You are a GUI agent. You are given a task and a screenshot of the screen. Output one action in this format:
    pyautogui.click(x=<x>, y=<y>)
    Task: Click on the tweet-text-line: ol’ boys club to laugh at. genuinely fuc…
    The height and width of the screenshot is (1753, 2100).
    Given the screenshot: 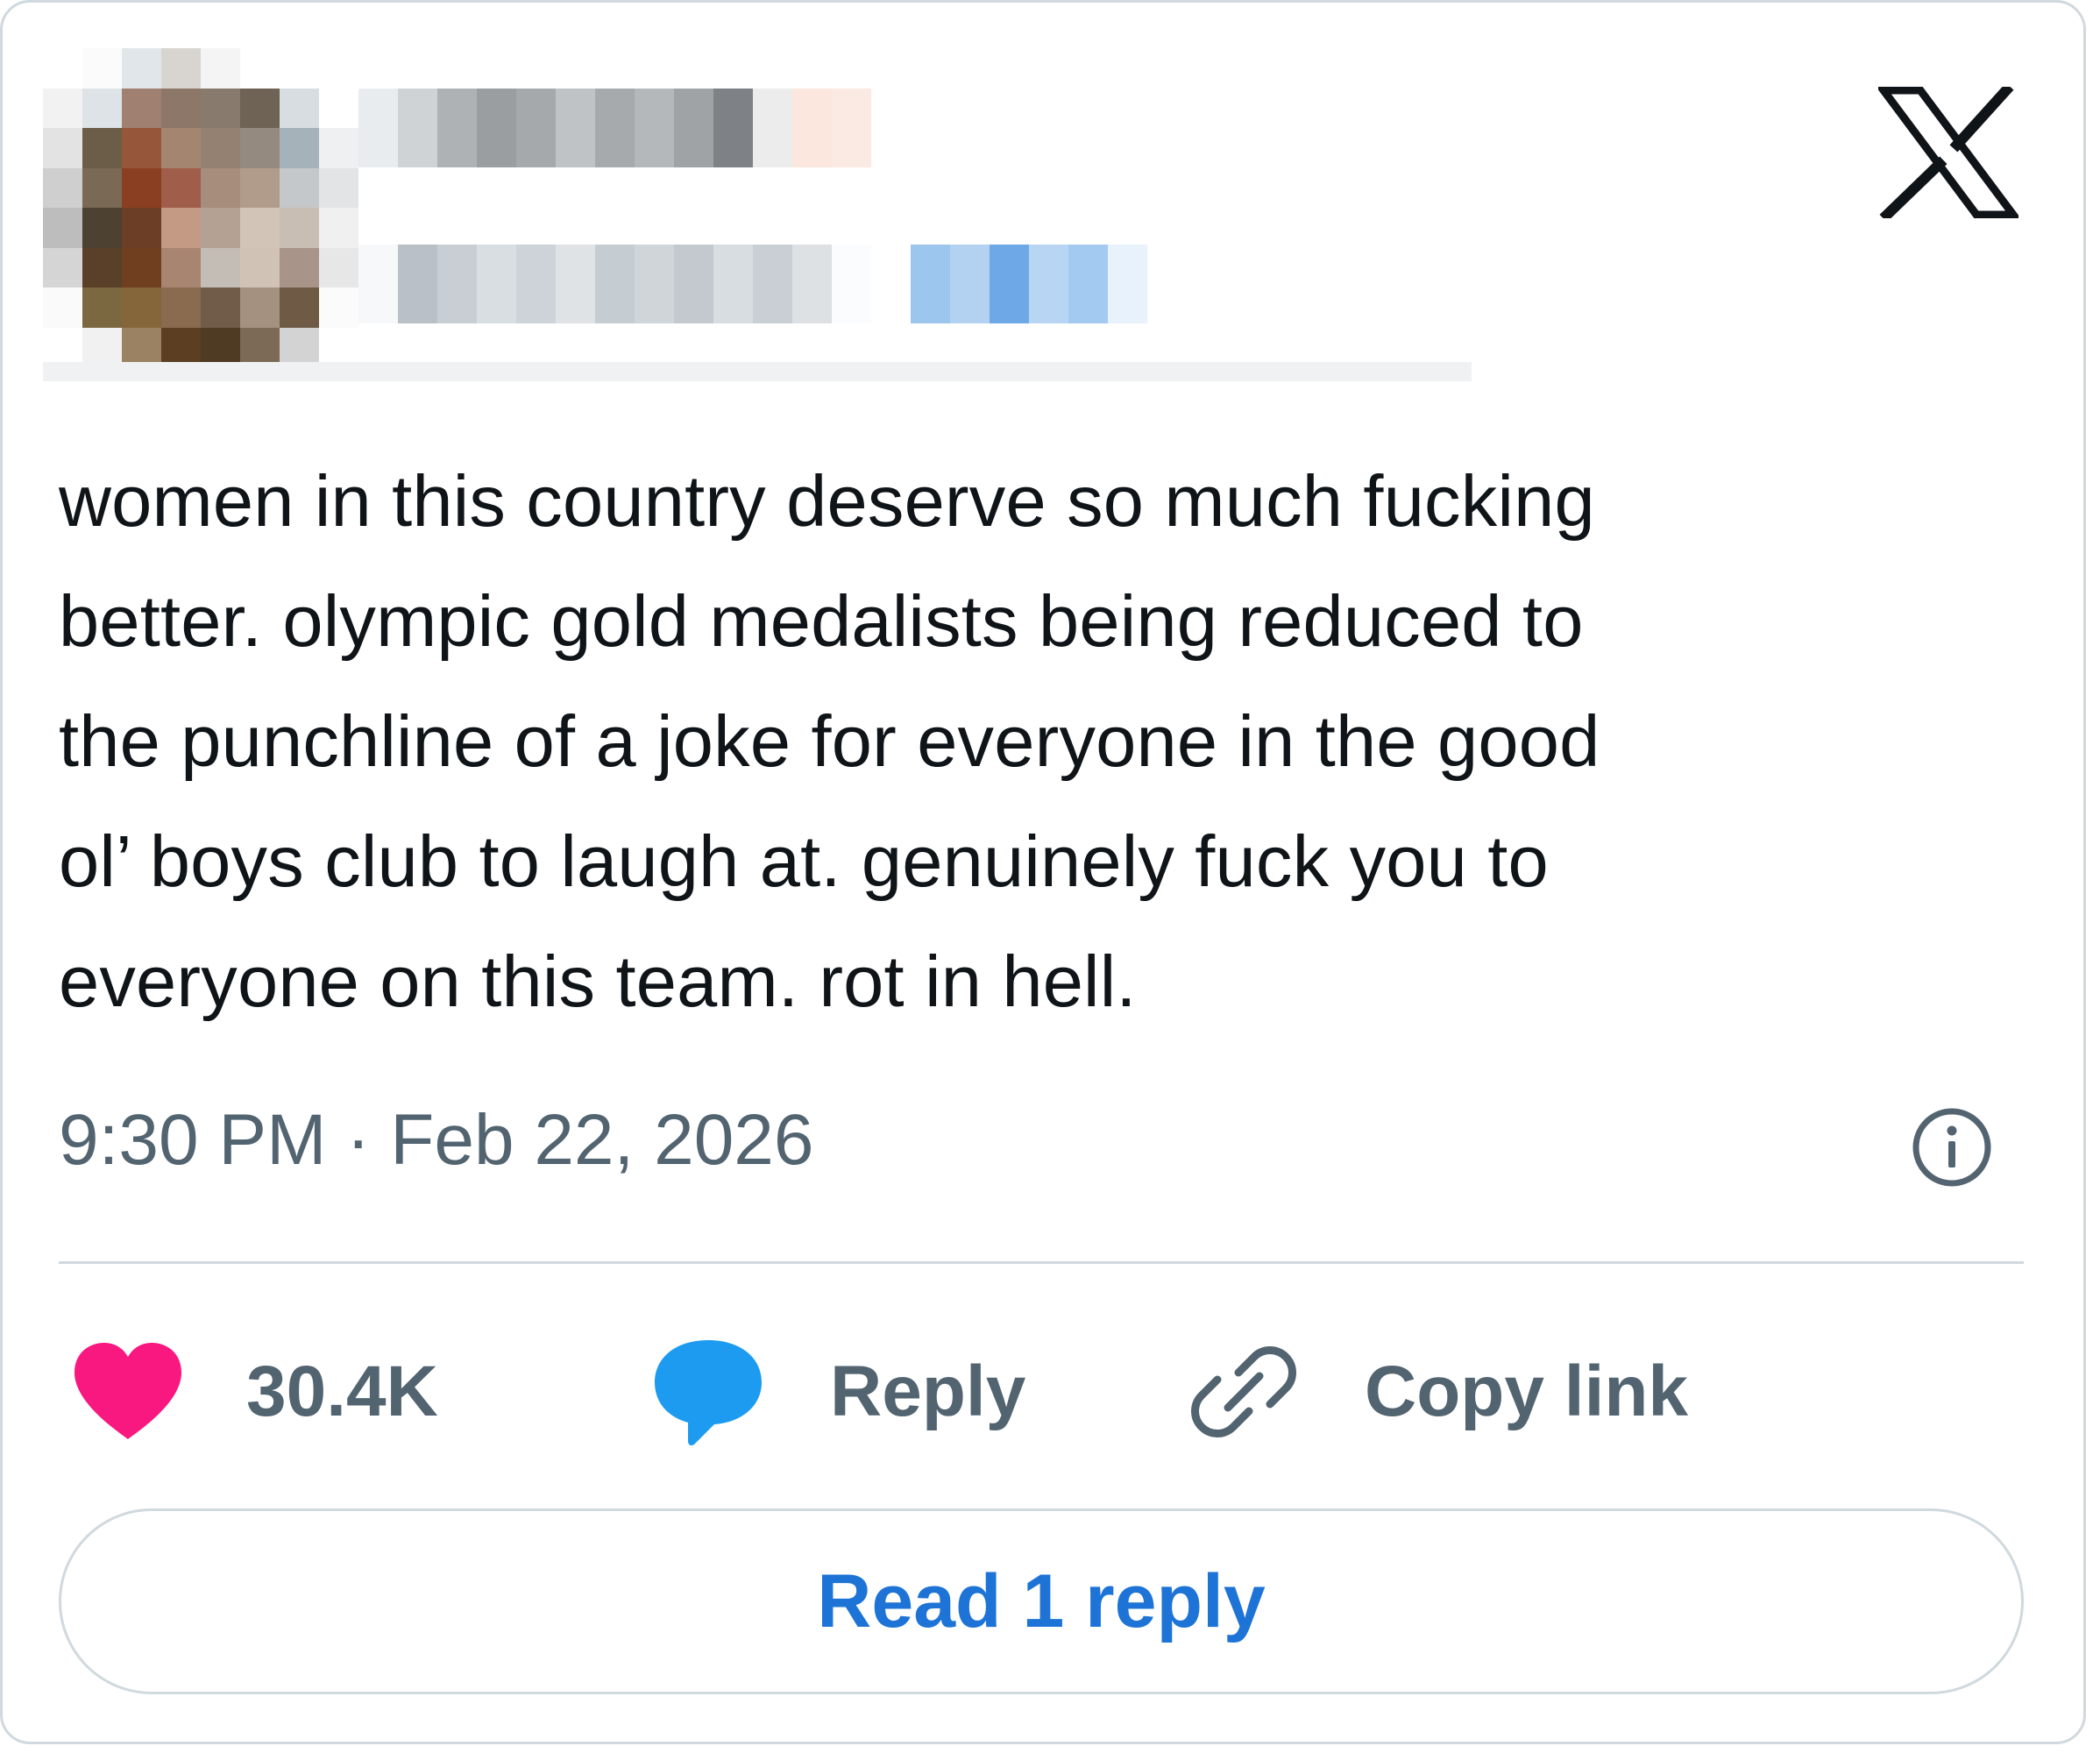 What is the action you would take?
    pyautogui.click(x=804, y=861)
    